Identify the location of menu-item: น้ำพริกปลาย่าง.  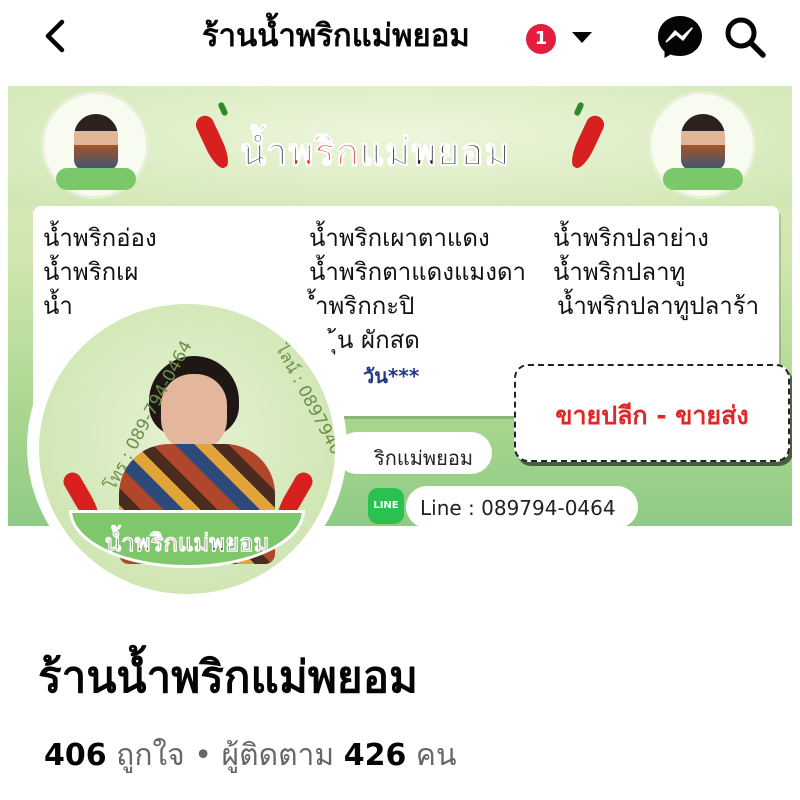
(631, 238).